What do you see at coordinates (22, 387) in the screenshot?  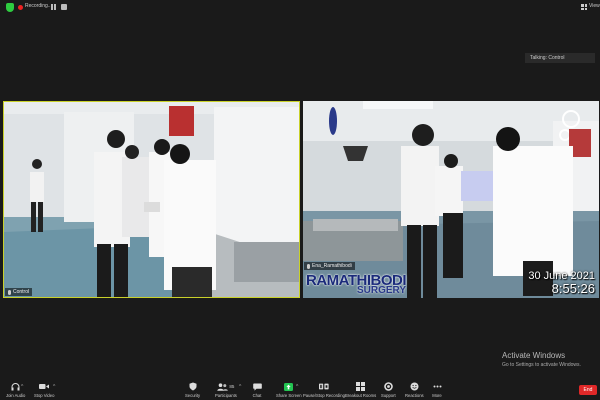 I see `audio-options-caret-icon: ^` at bounding box center [22, 387].